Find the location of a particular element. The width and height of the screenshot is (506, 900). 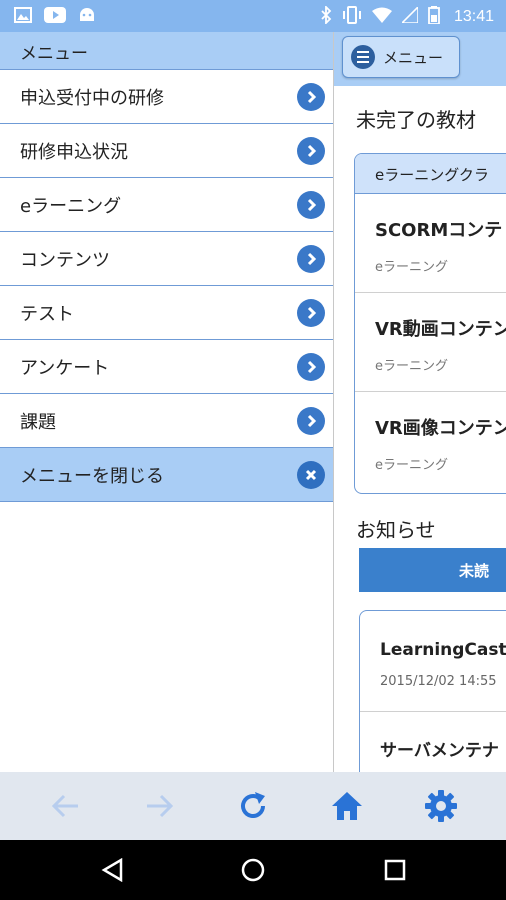

close-icon is located at coordinates (311, 474).